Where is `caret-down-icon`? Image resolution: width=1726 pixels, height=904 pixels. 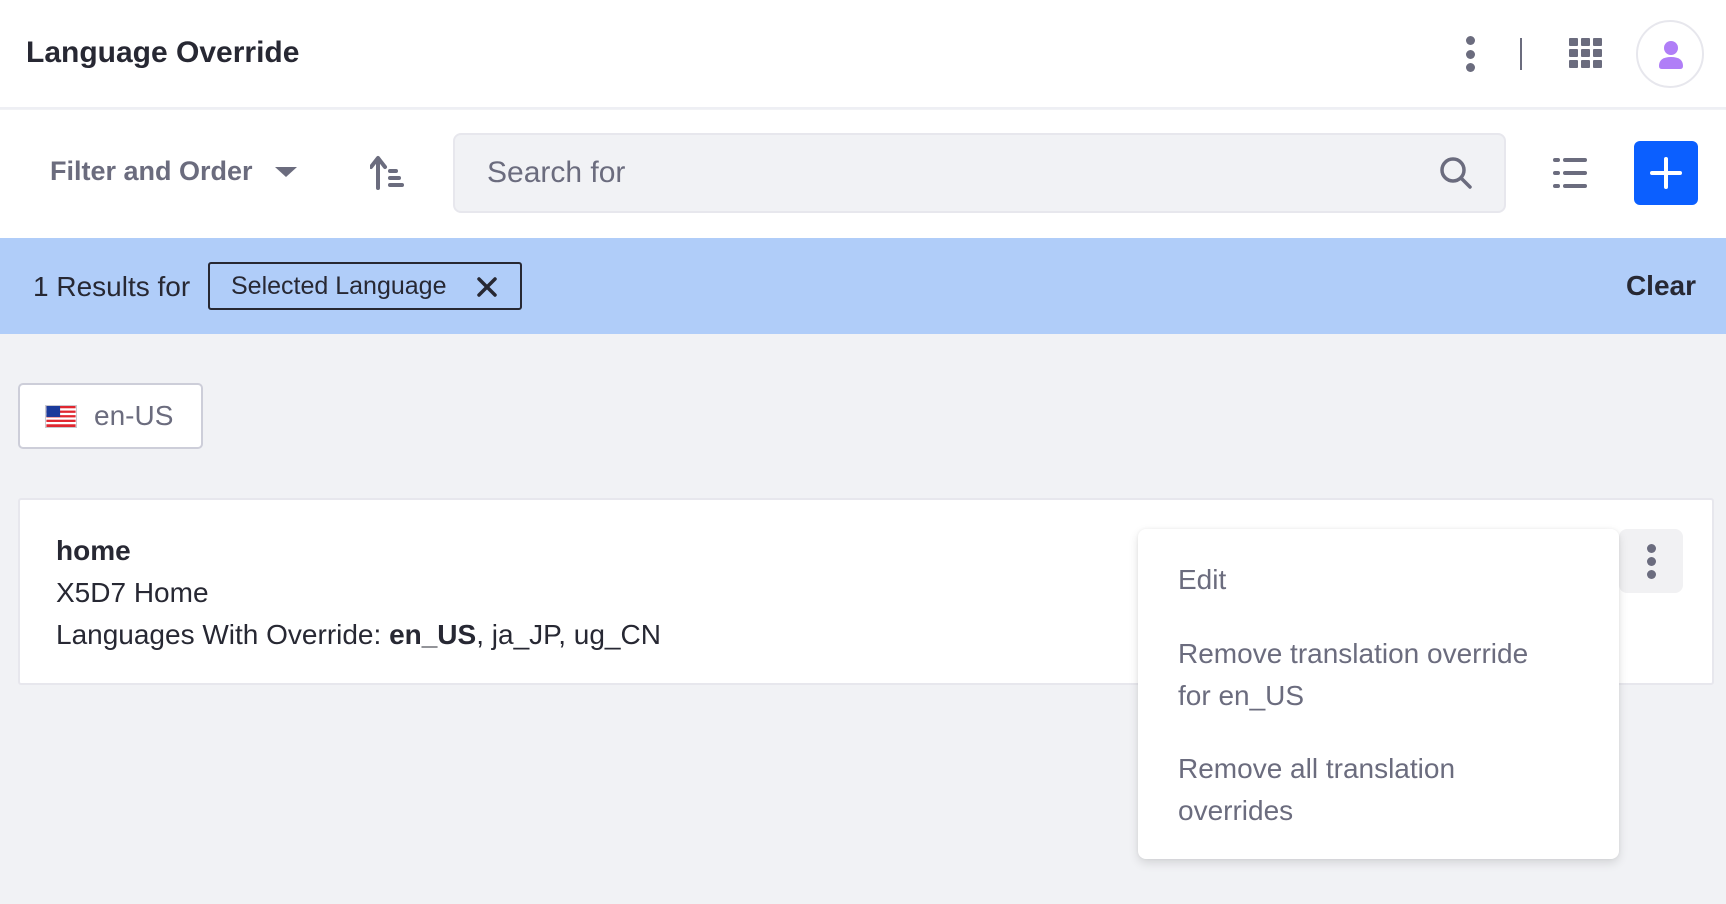 caret-down-icon is located at coordinates (285, 171).